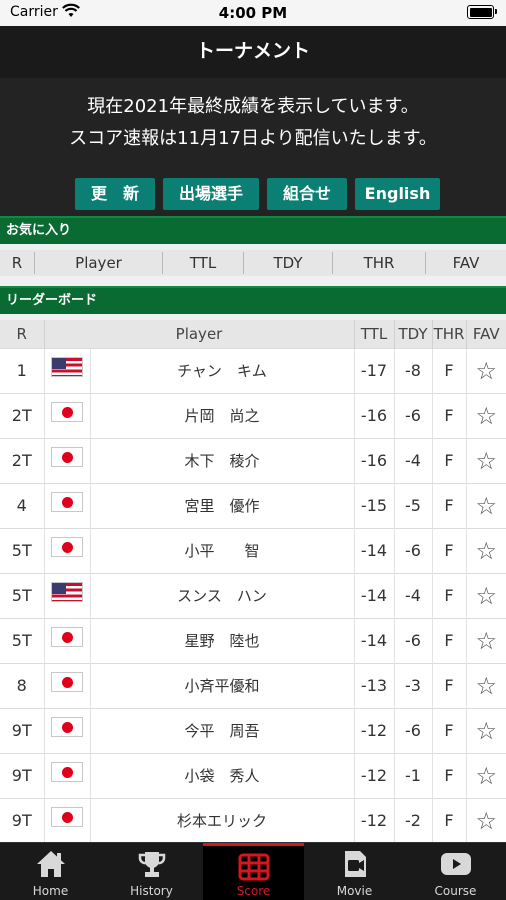 The width and height of the screenshot is (506, 900). I want to click on players-button: 出場選手, so click(211, 194).